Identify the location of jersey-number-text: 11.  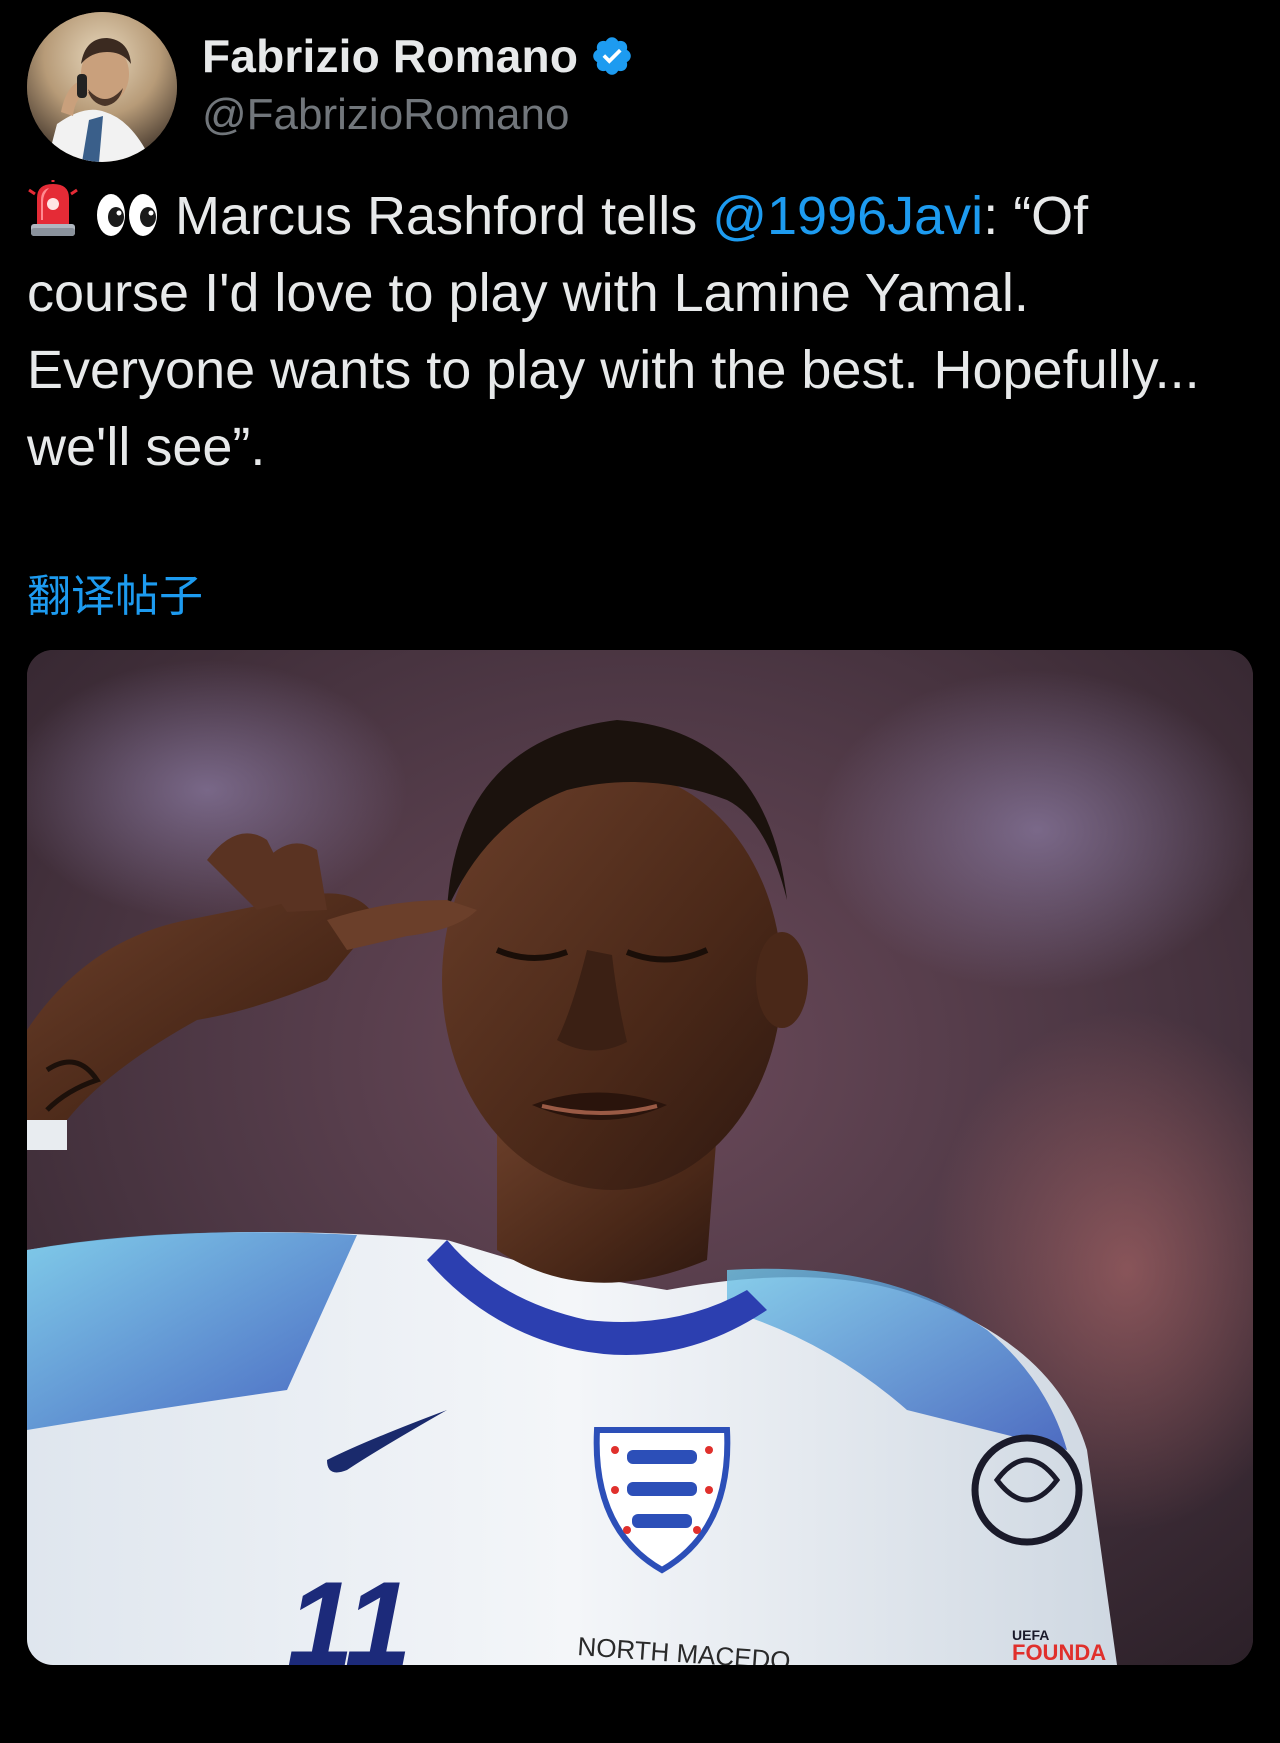
(349, 1611).